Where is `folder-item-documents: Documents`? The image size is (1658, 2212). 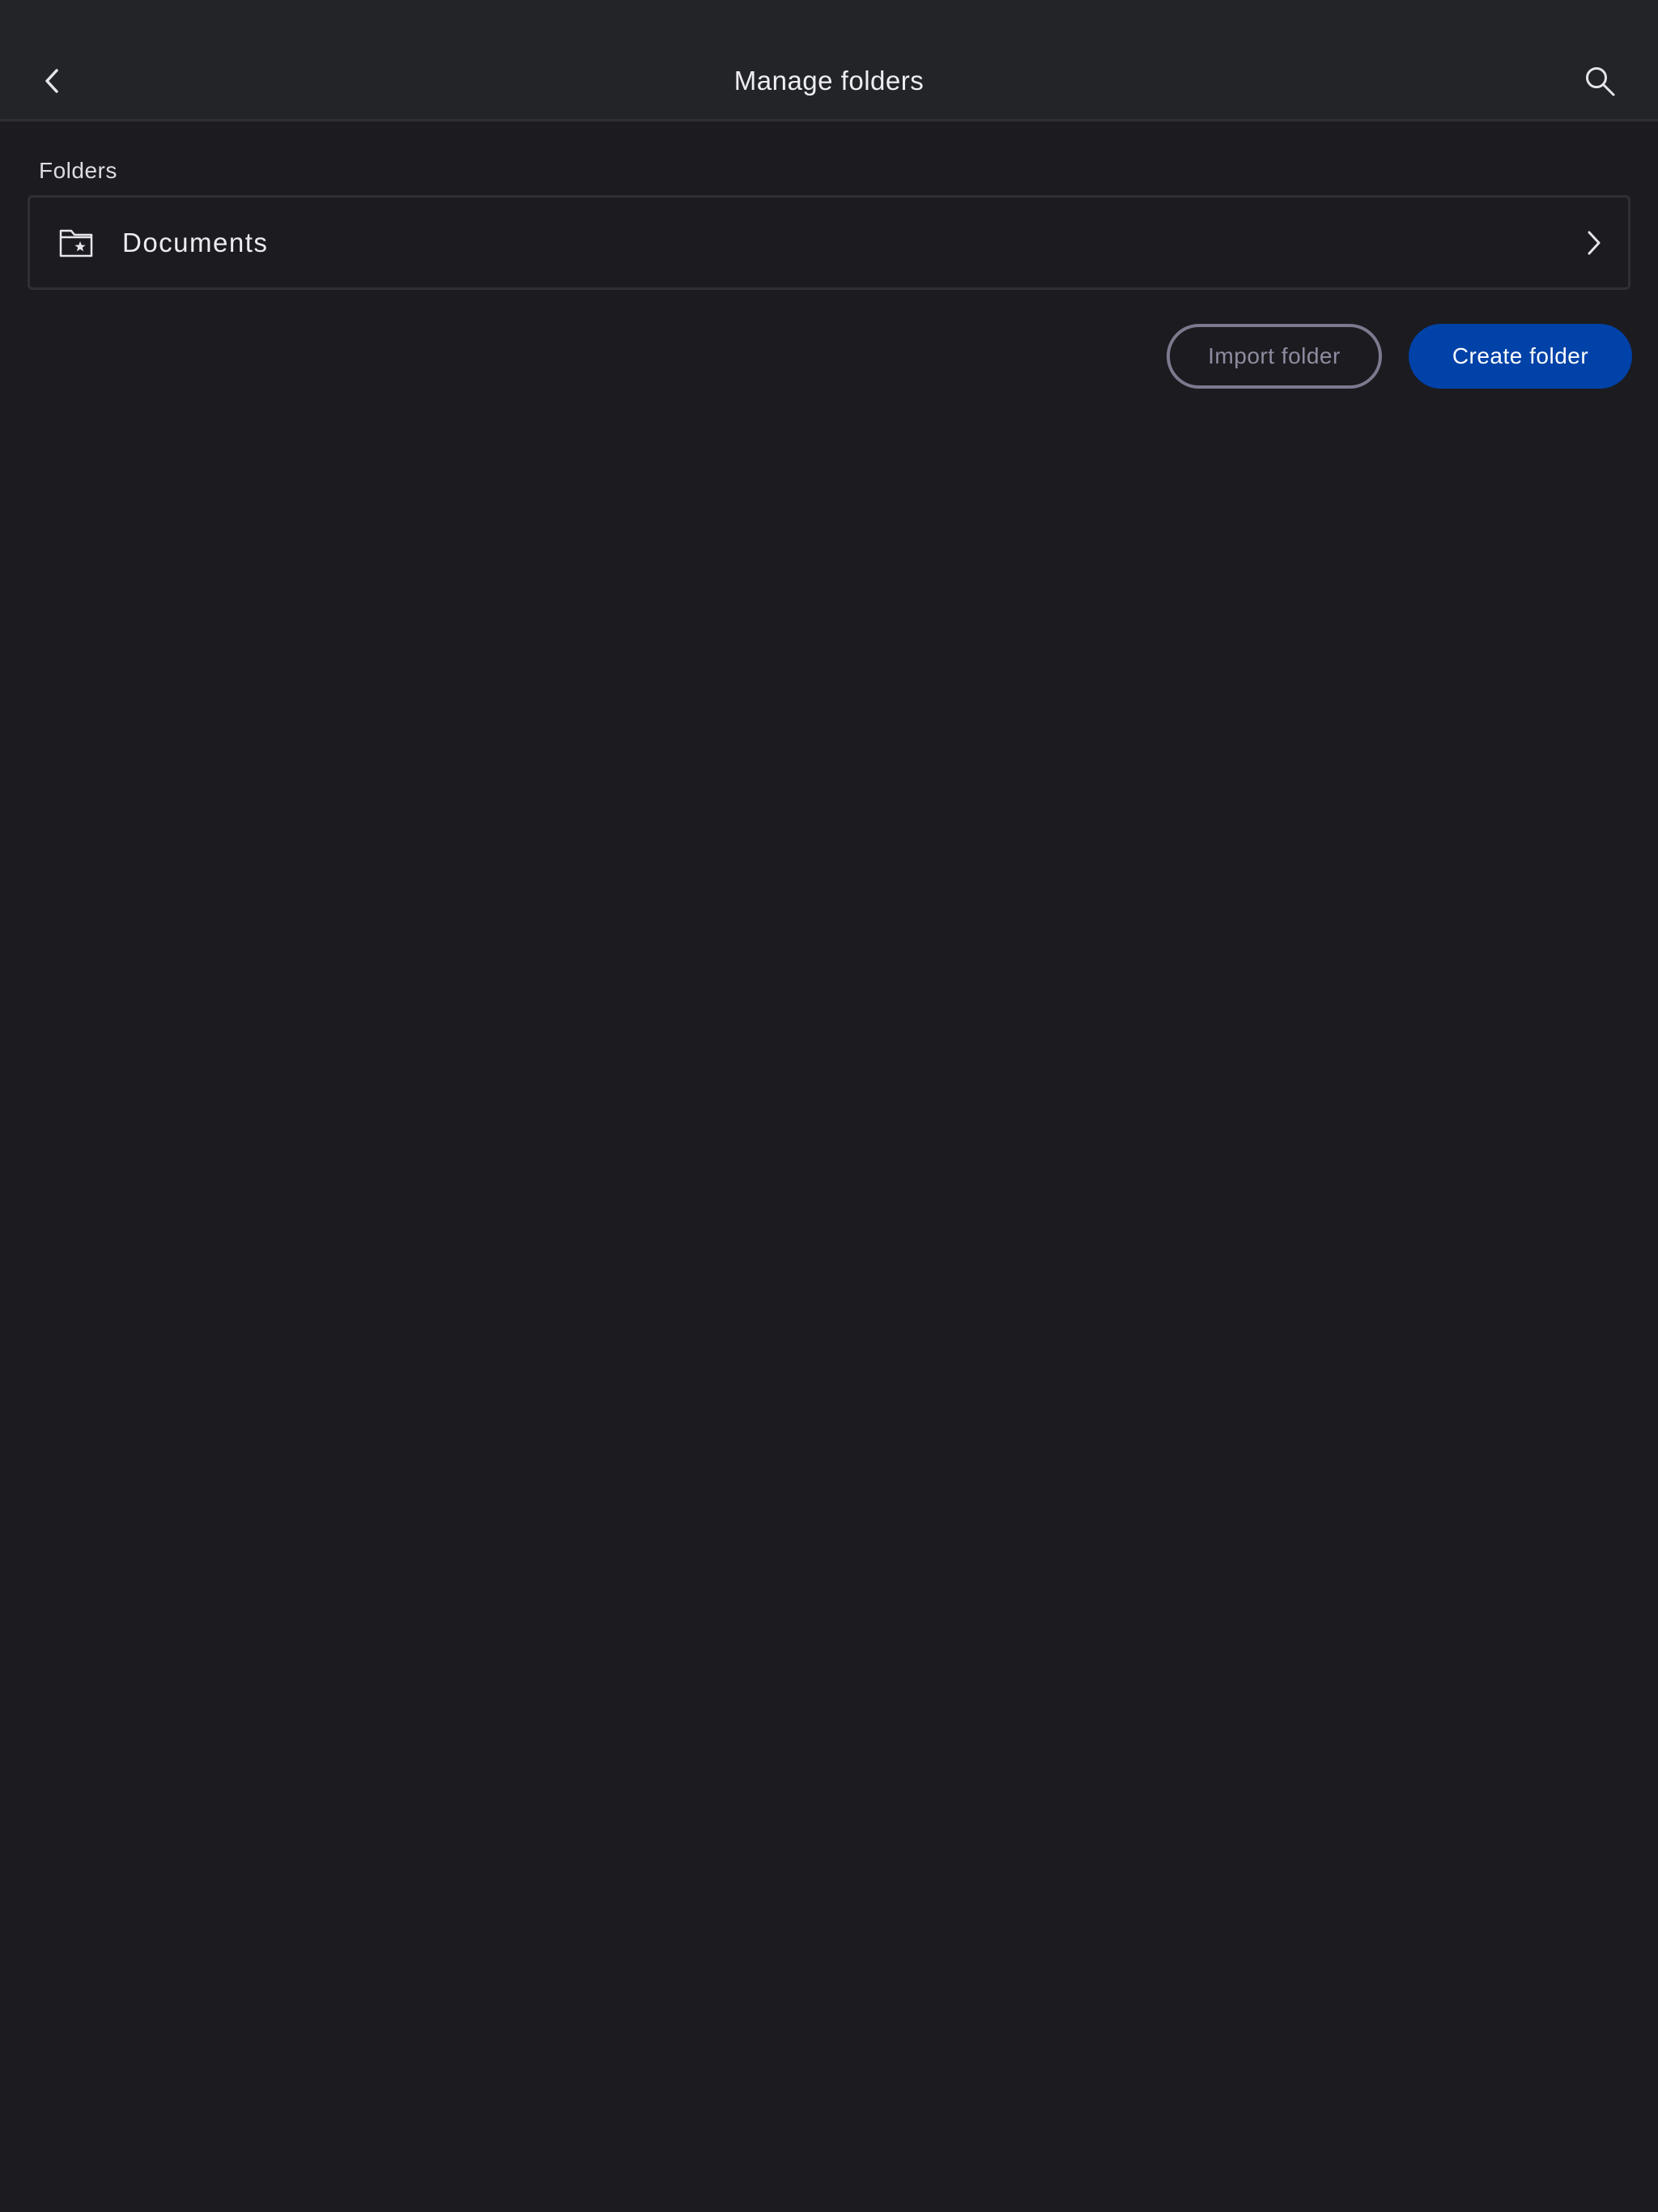 folder-item-documents: Documents is located at coordinates (829, 242).